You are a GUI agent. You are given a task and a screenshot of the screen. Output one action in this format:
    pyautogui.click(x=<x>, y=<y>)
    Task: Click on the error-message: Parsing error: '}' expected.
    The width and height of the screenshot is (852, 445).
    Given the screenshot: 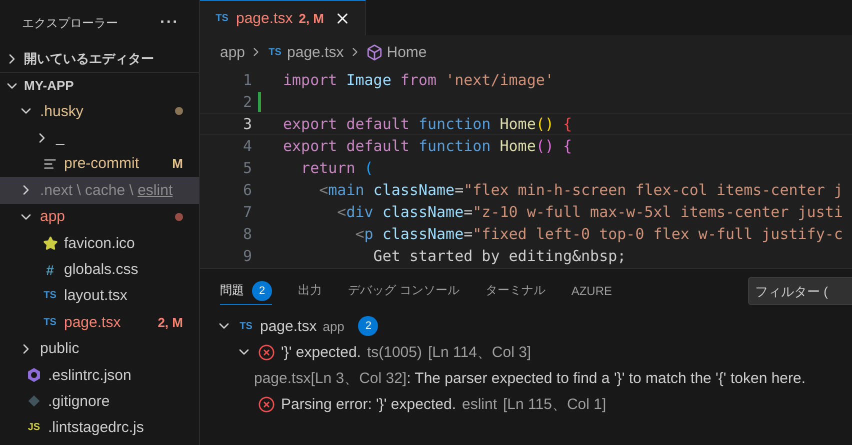 What is the action you would take?
    pyautogui.click(x=368, y=404)
    